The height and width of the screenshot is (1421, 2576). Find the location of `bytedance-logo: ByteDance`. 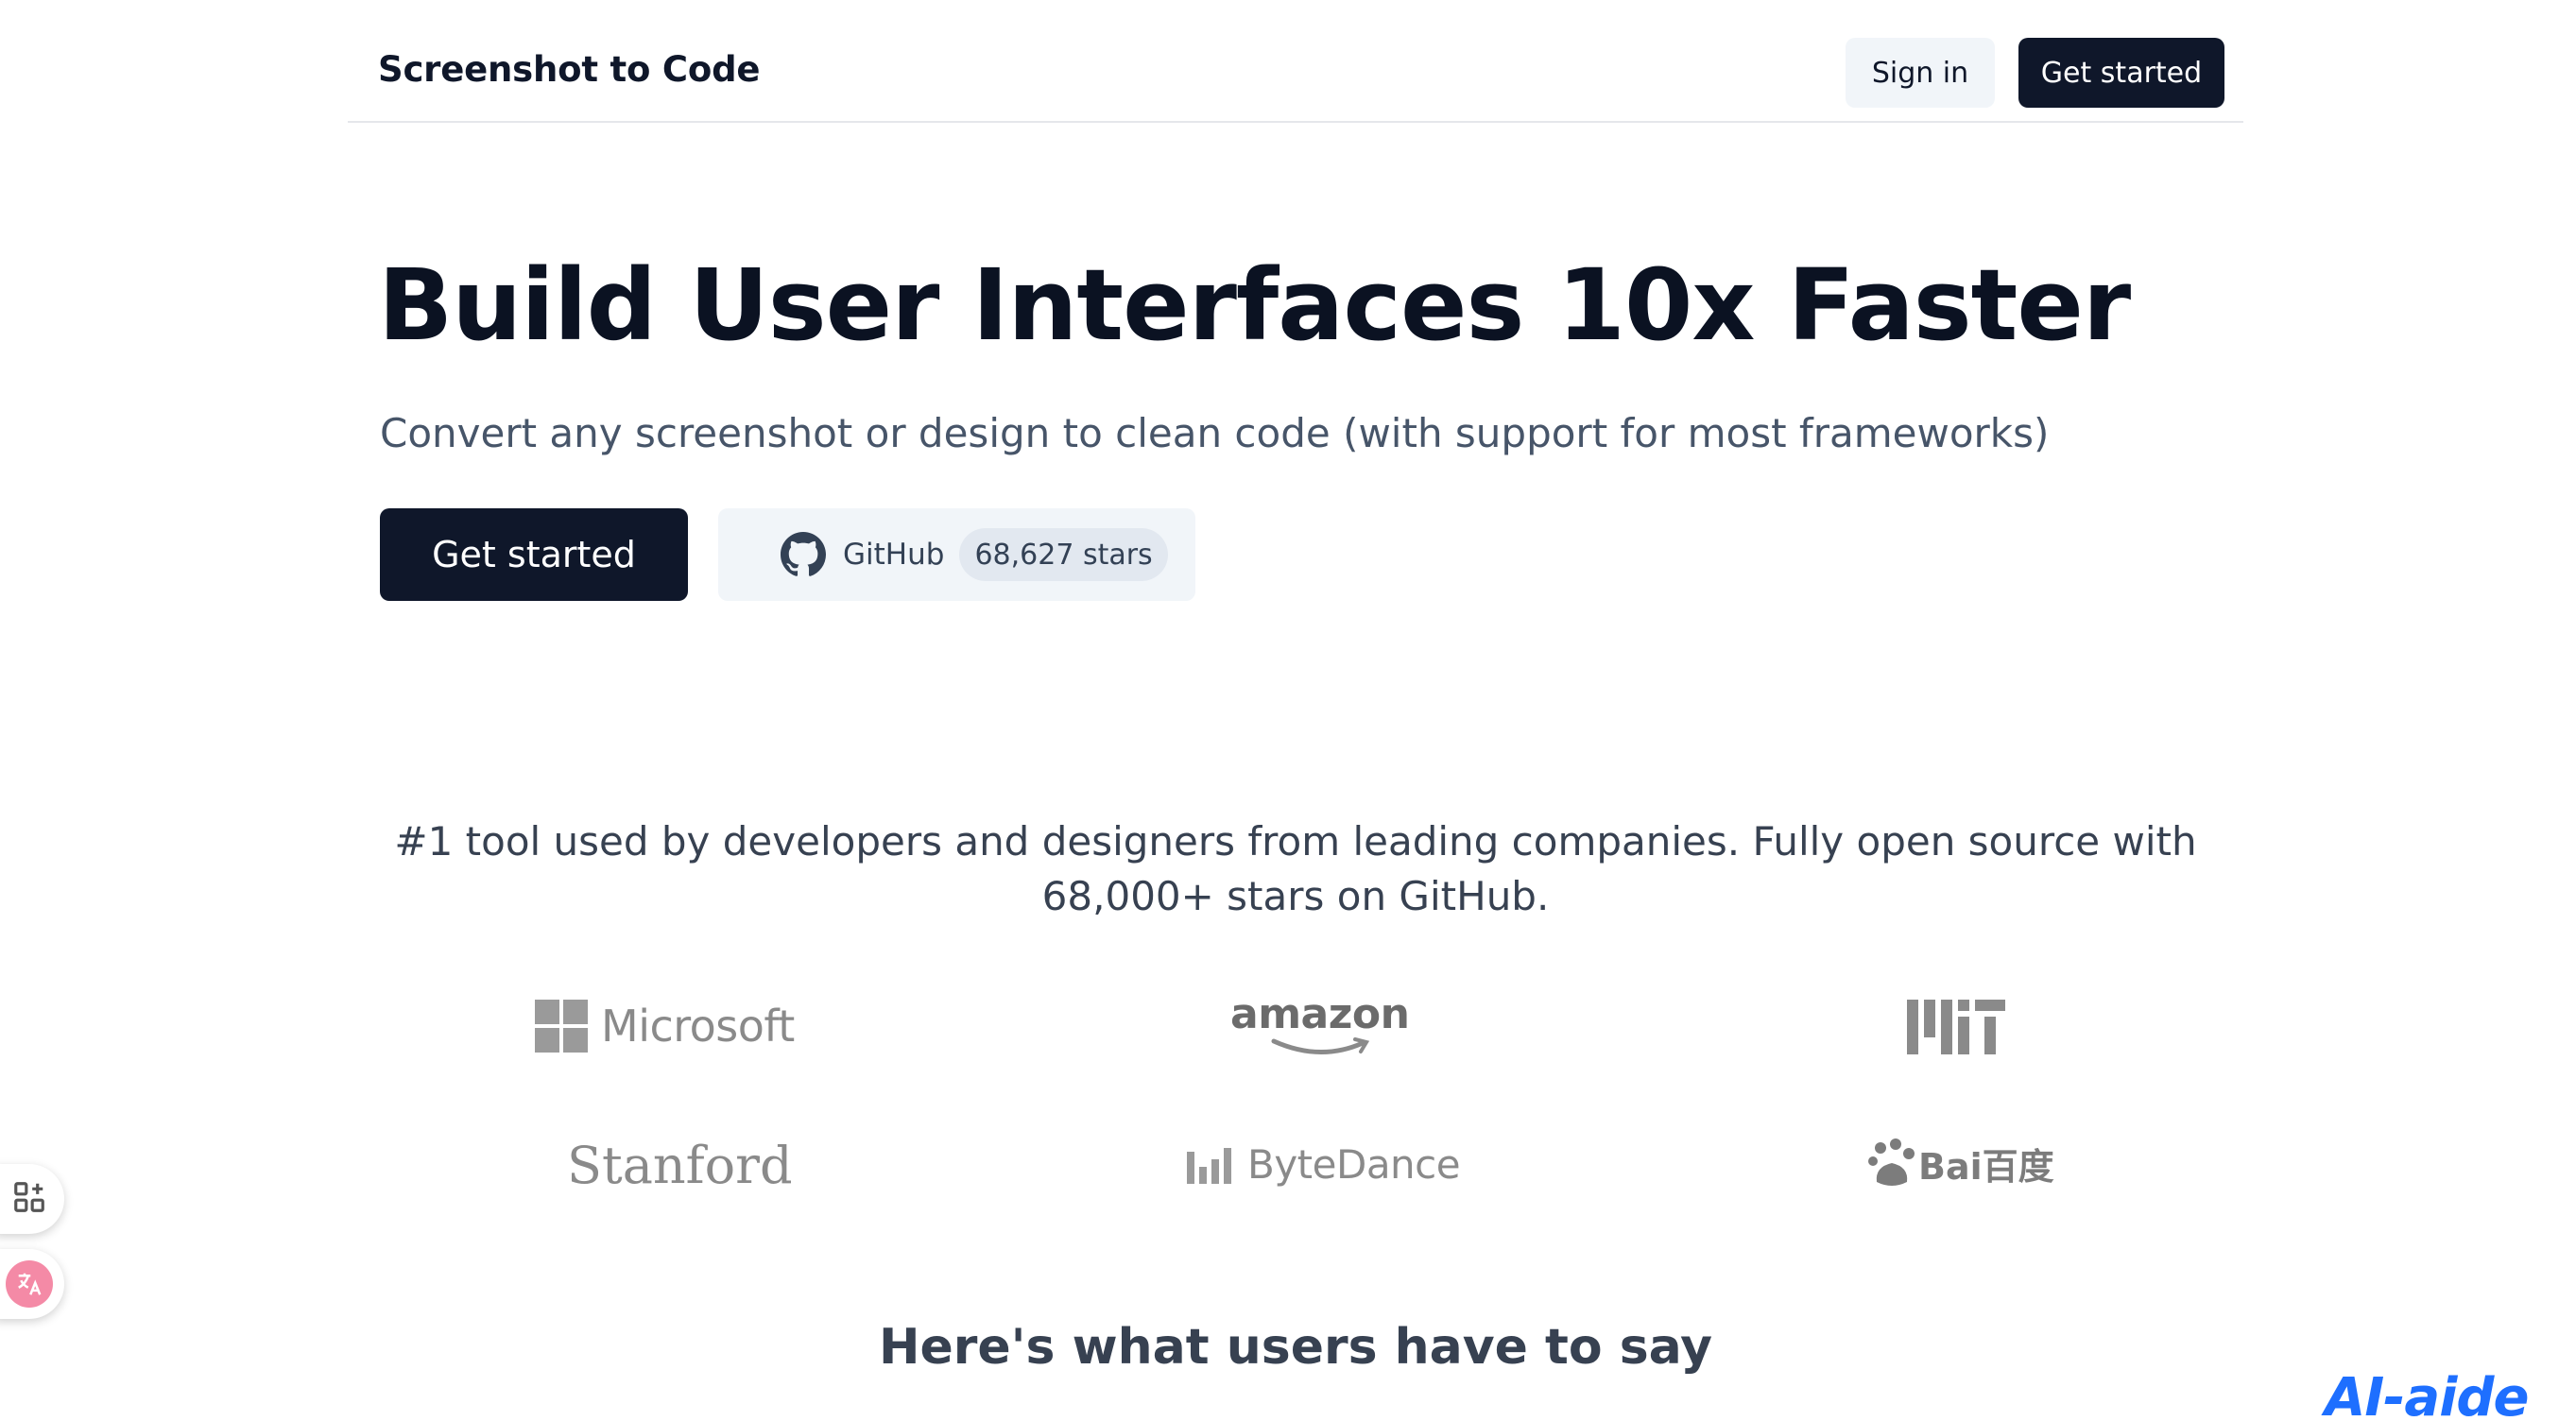

bytedance-logo: ByteDance is located at coordinates (1324, 1165).